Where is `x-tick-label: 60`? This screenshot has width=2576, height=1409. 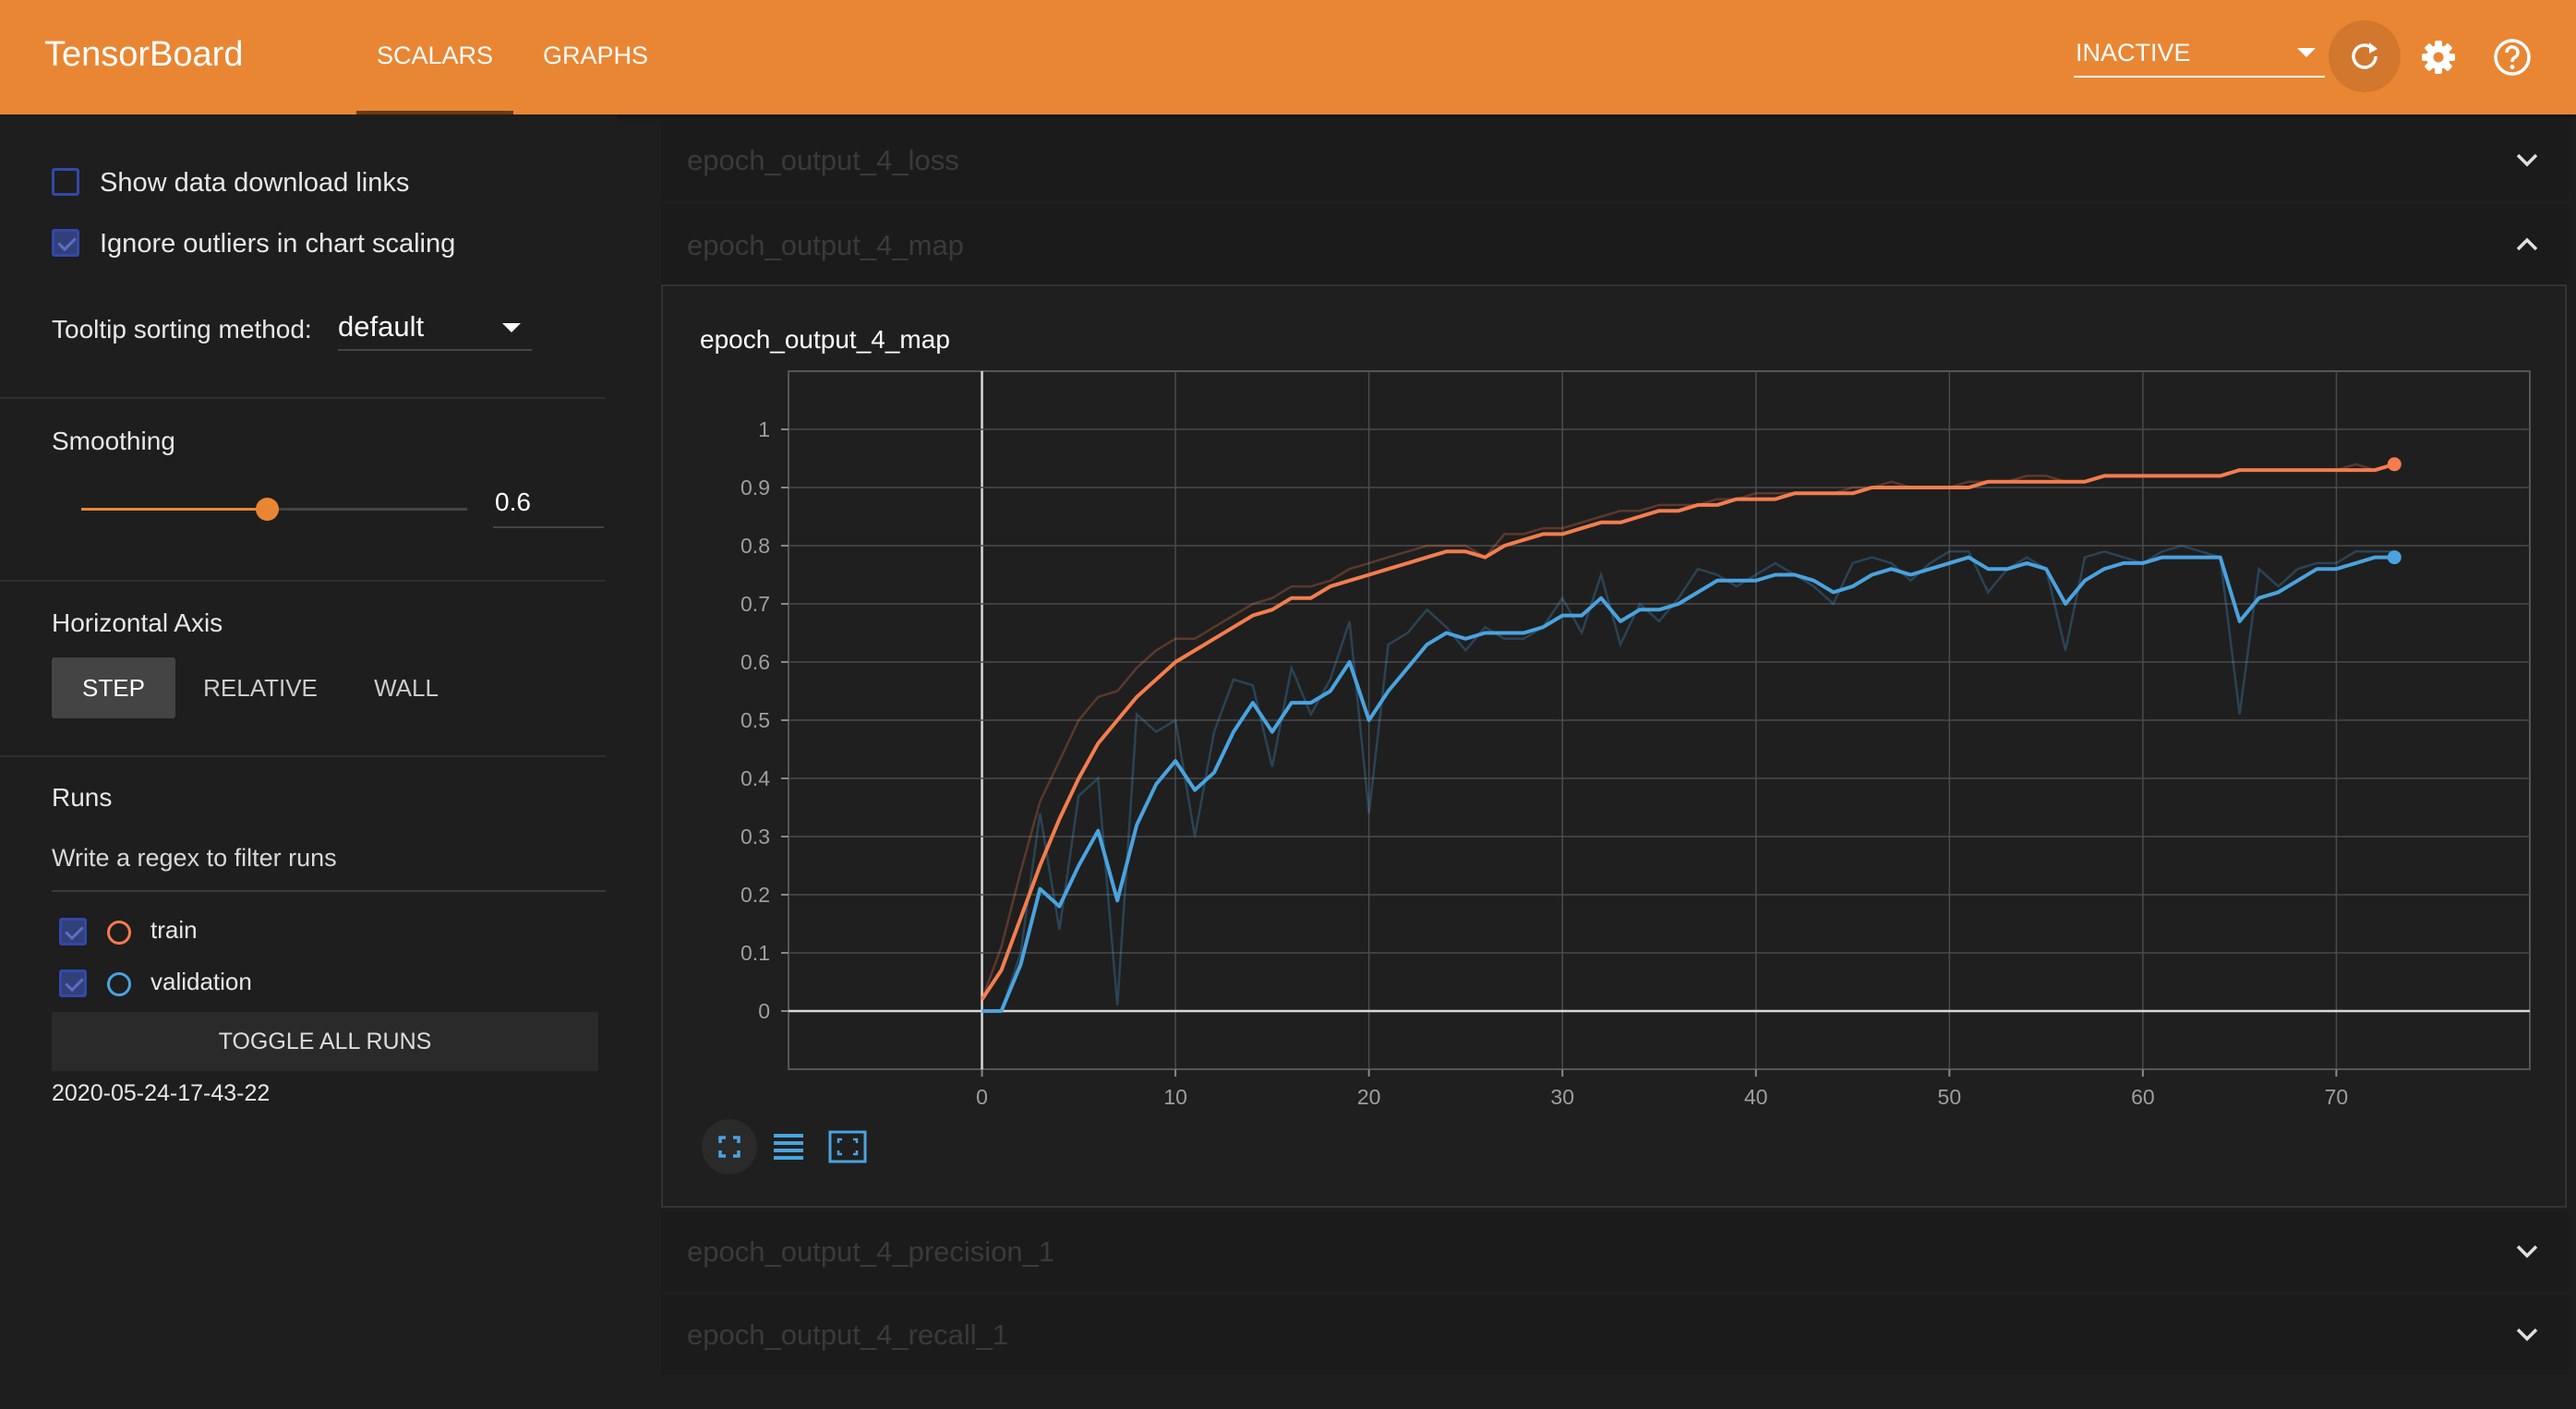
x-tick-label: 60 is located at coordinates (2143, 1097).